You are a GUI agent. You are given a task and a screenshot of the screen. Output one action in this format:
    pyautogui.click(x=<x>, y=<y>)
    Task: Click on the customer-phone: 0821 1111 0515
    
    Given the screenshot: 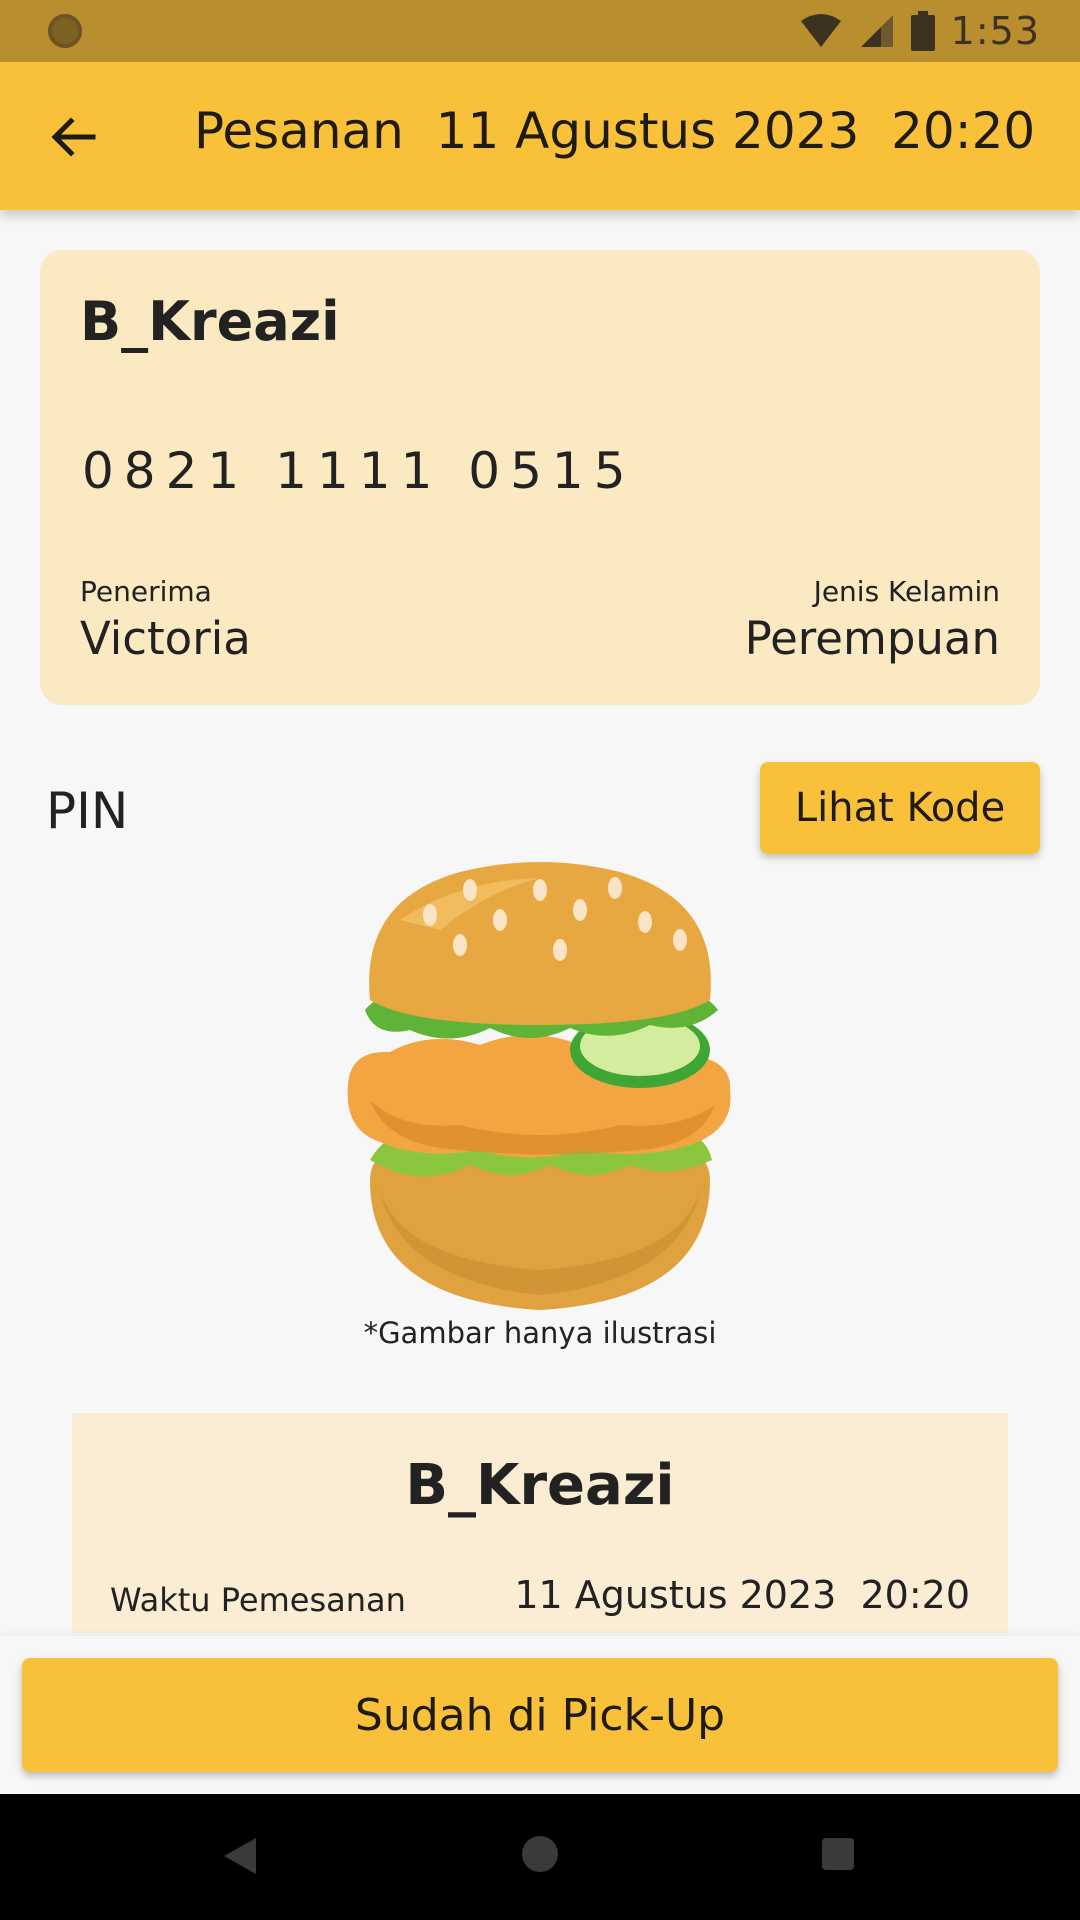 What is the action you would take?
    pyautogui.click(x=359, y=471)
    